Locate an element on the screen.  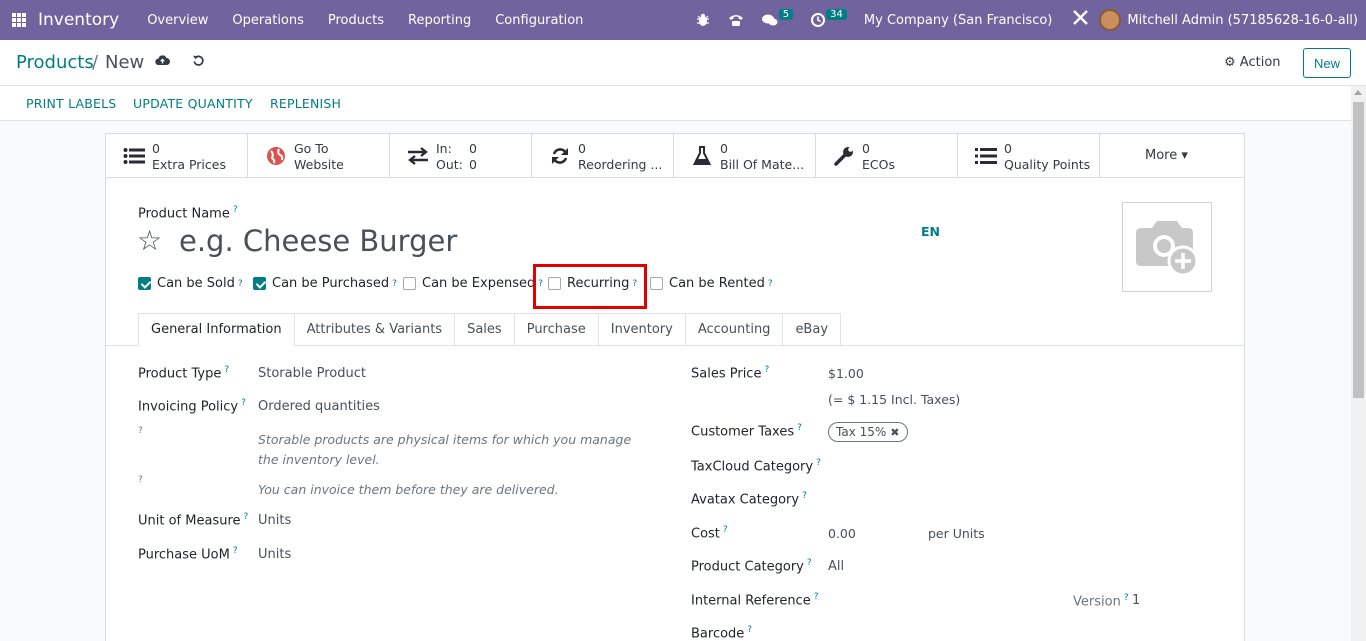
bug-icon is located at coordinates (703, 20).